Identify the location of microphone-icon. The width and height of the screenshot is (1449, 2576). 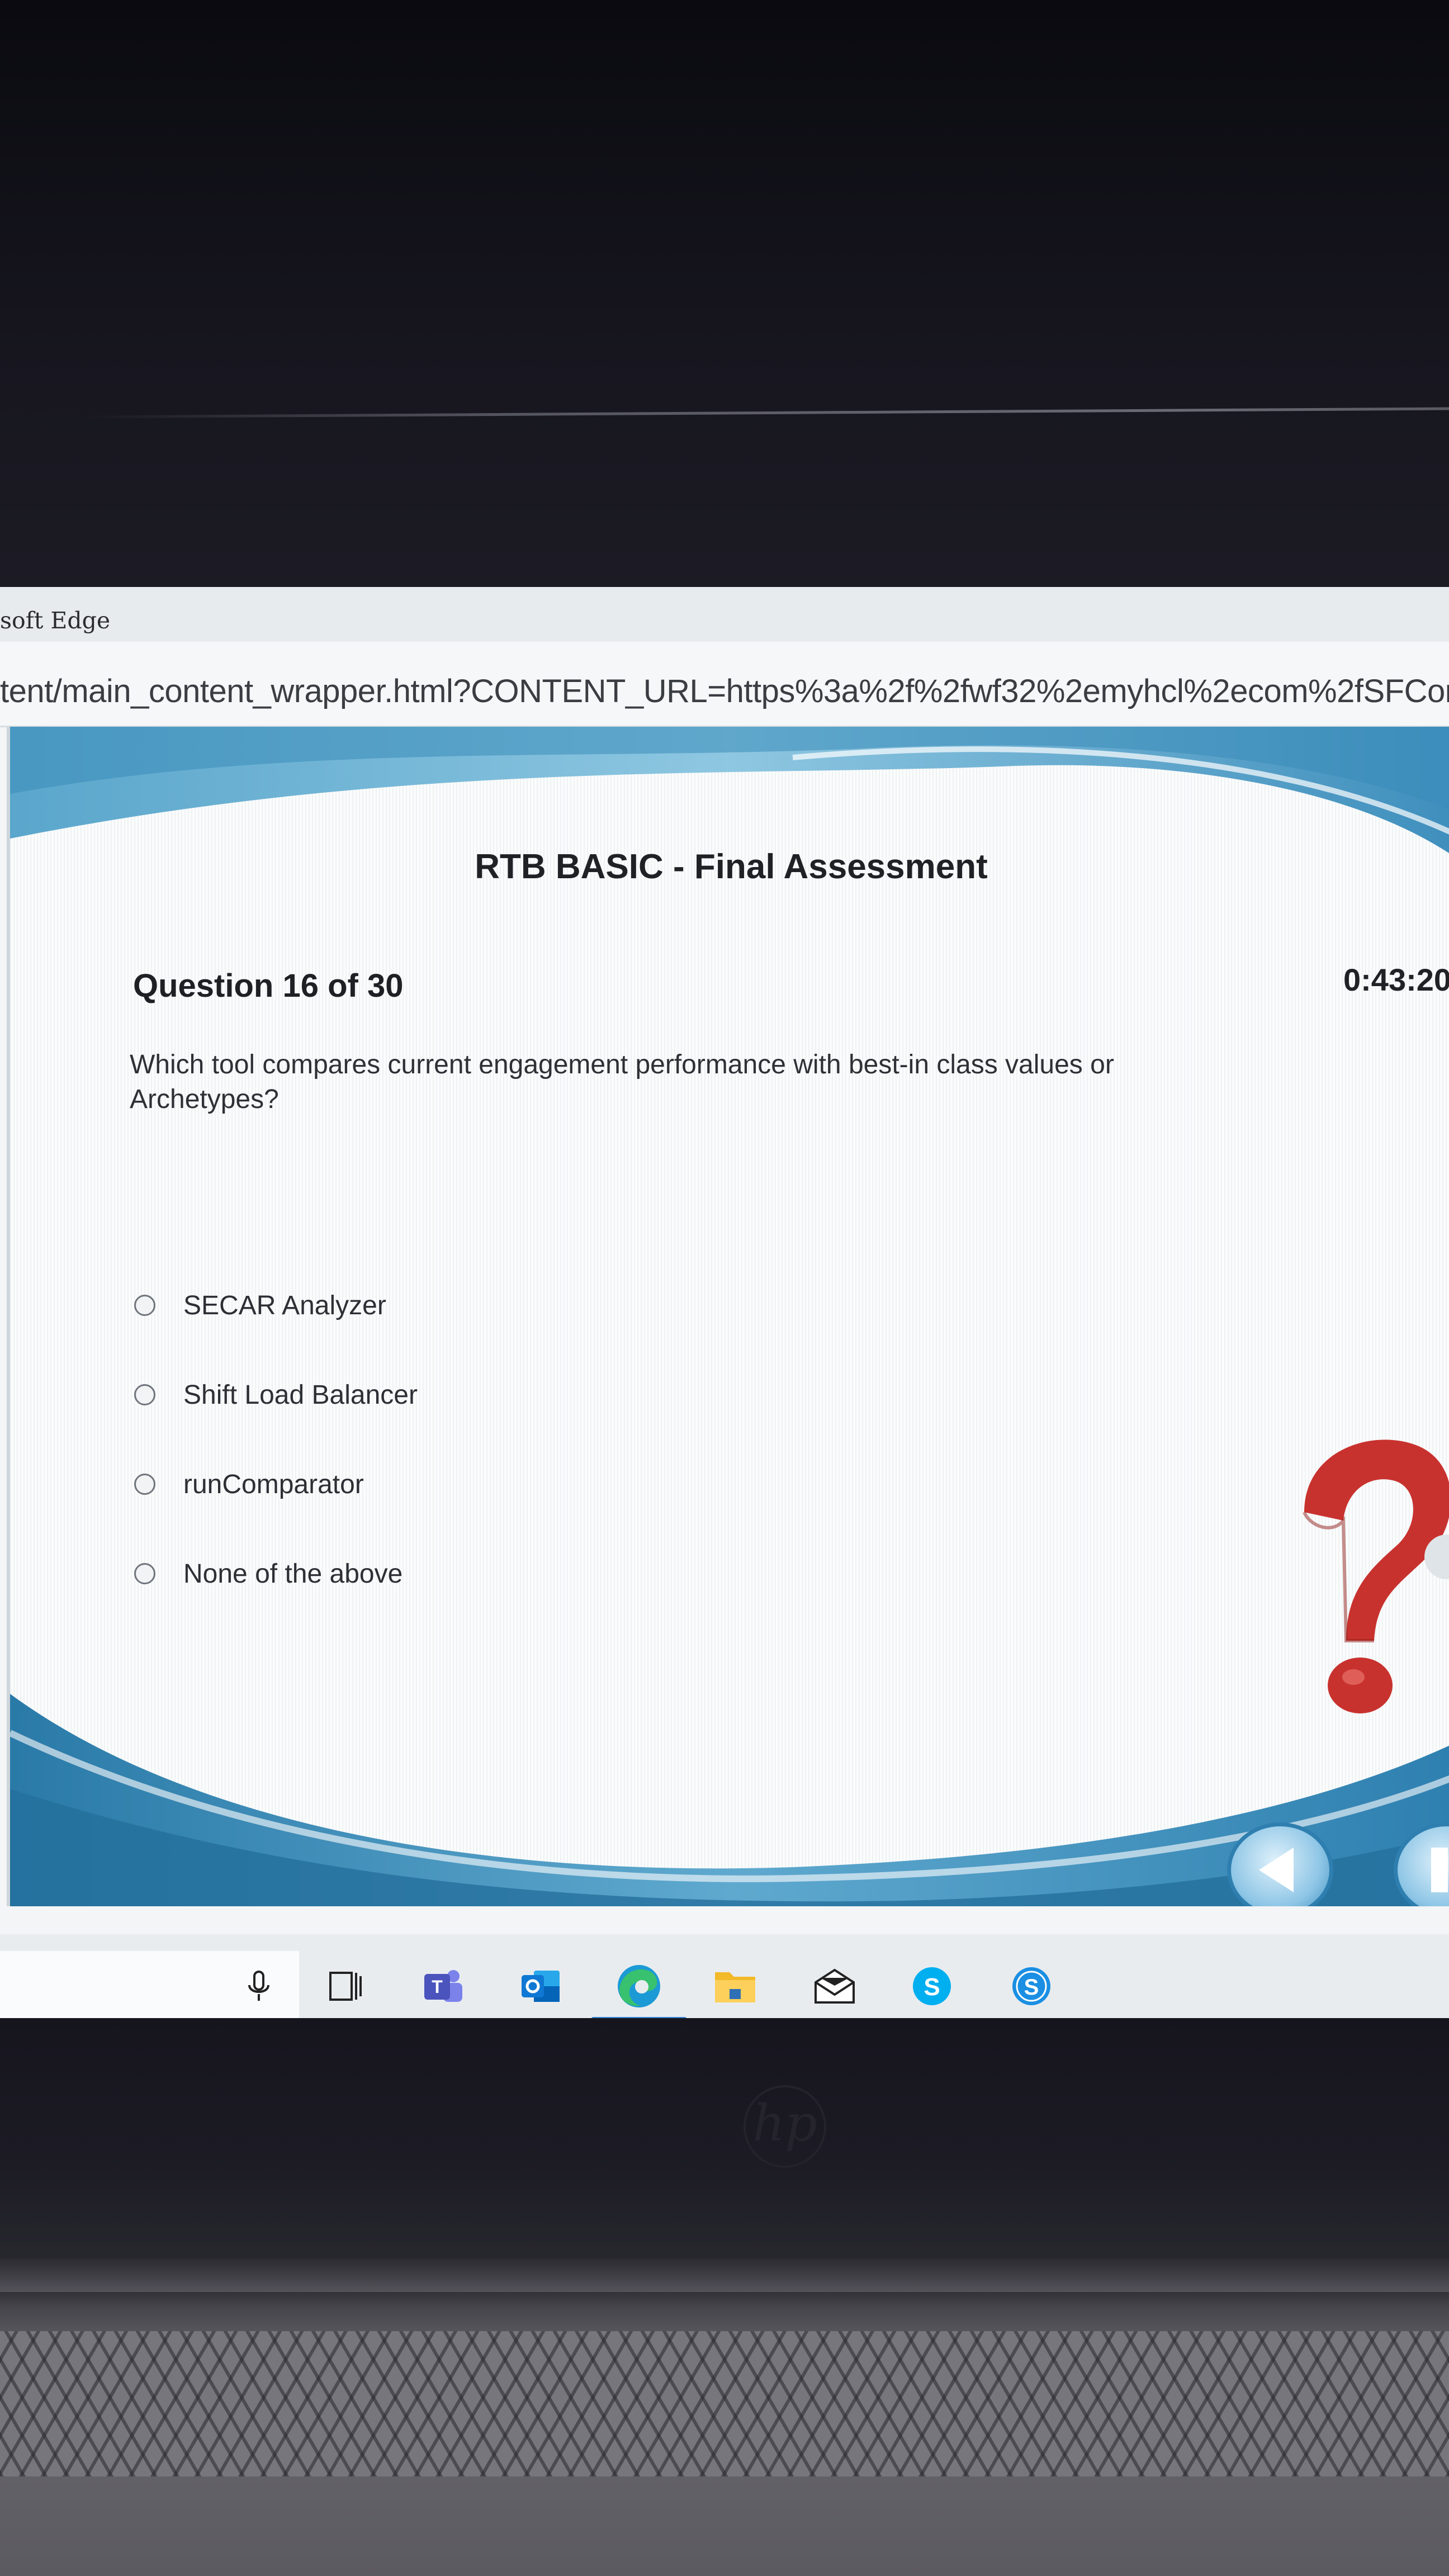
(259, 1986).